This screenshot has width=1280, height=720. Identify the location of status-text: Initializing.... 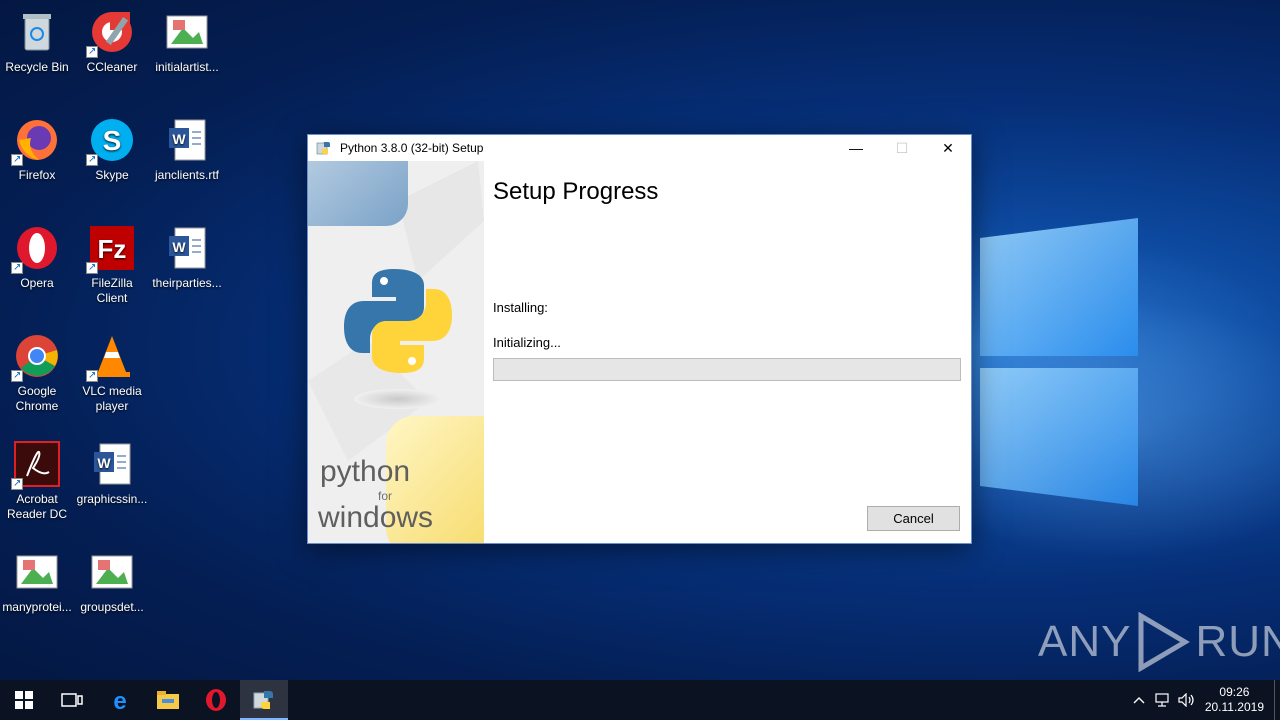
(527, 342).